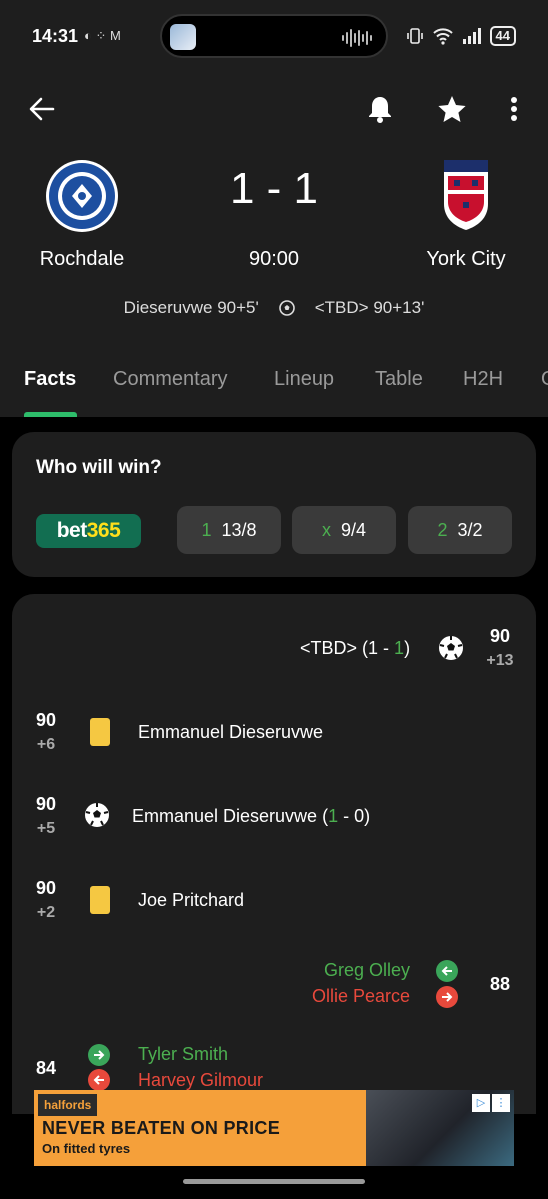 The image size is (548, 1199). Describe the element at coordinates (46, 912) in the screenshot. I see `event-added-time: +2` at that location.